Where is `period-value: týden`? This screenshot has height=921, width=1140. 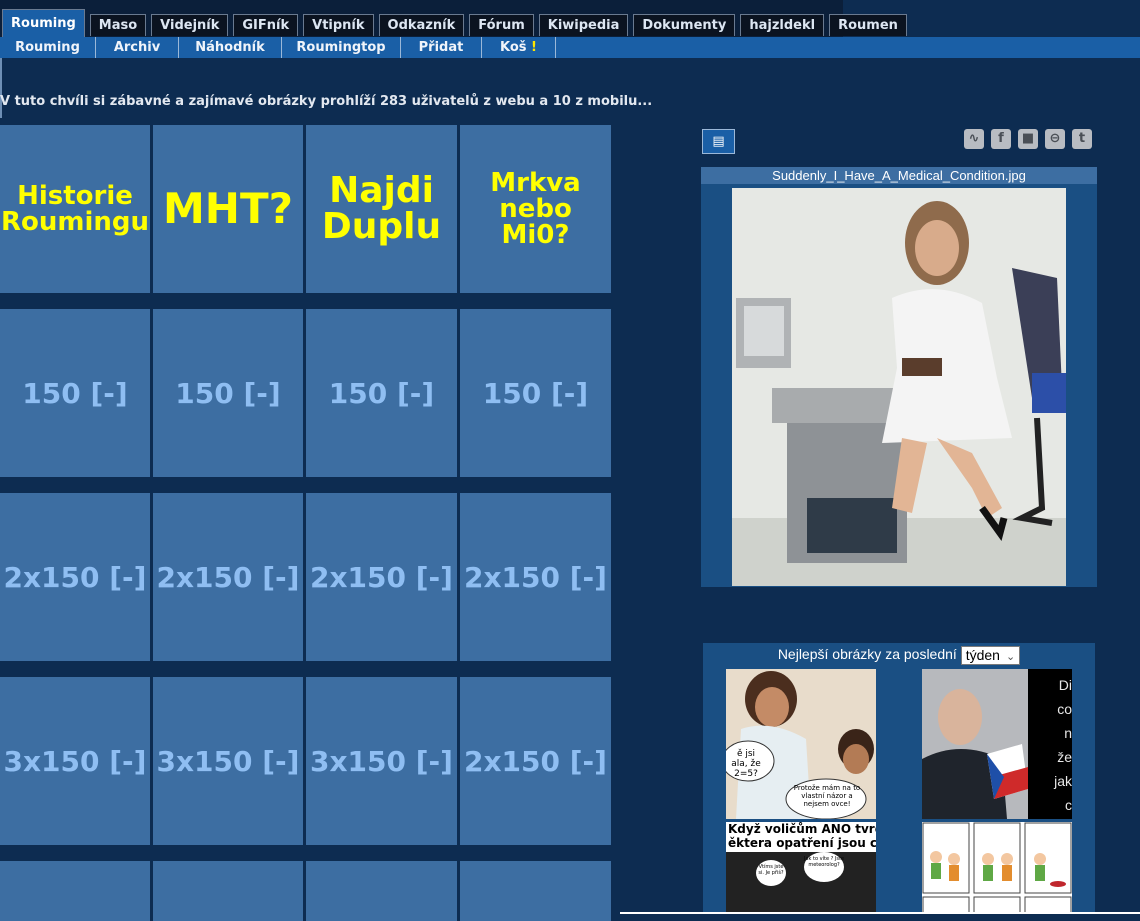 period-value: týden is located at coordinates (982, 654).